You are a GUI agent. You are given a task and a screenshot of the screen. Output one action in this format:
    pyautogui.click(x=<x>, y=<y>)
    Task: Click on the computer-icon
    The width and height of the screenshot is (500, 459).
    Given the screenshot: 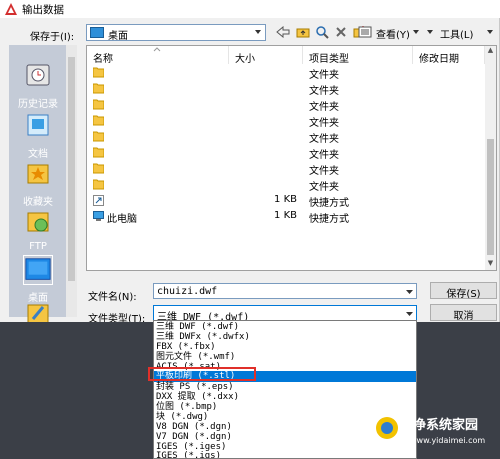 What is the action you would take?
    pyautogui.click(x=98, y=216)
    